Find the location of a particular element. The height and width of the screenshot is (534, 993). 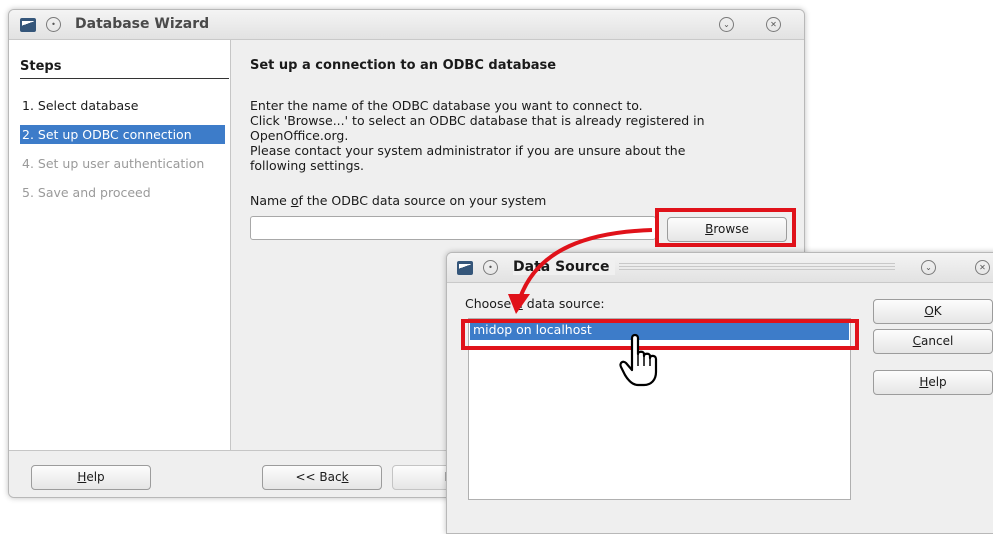

back-button: << Back is located at coordinates (322, 477).